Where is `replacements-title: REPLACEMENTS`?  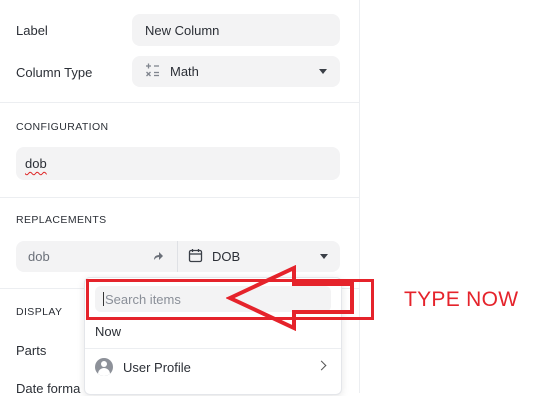 replacements-title: REPLACEMENTS is located at coordinates (61, 220).